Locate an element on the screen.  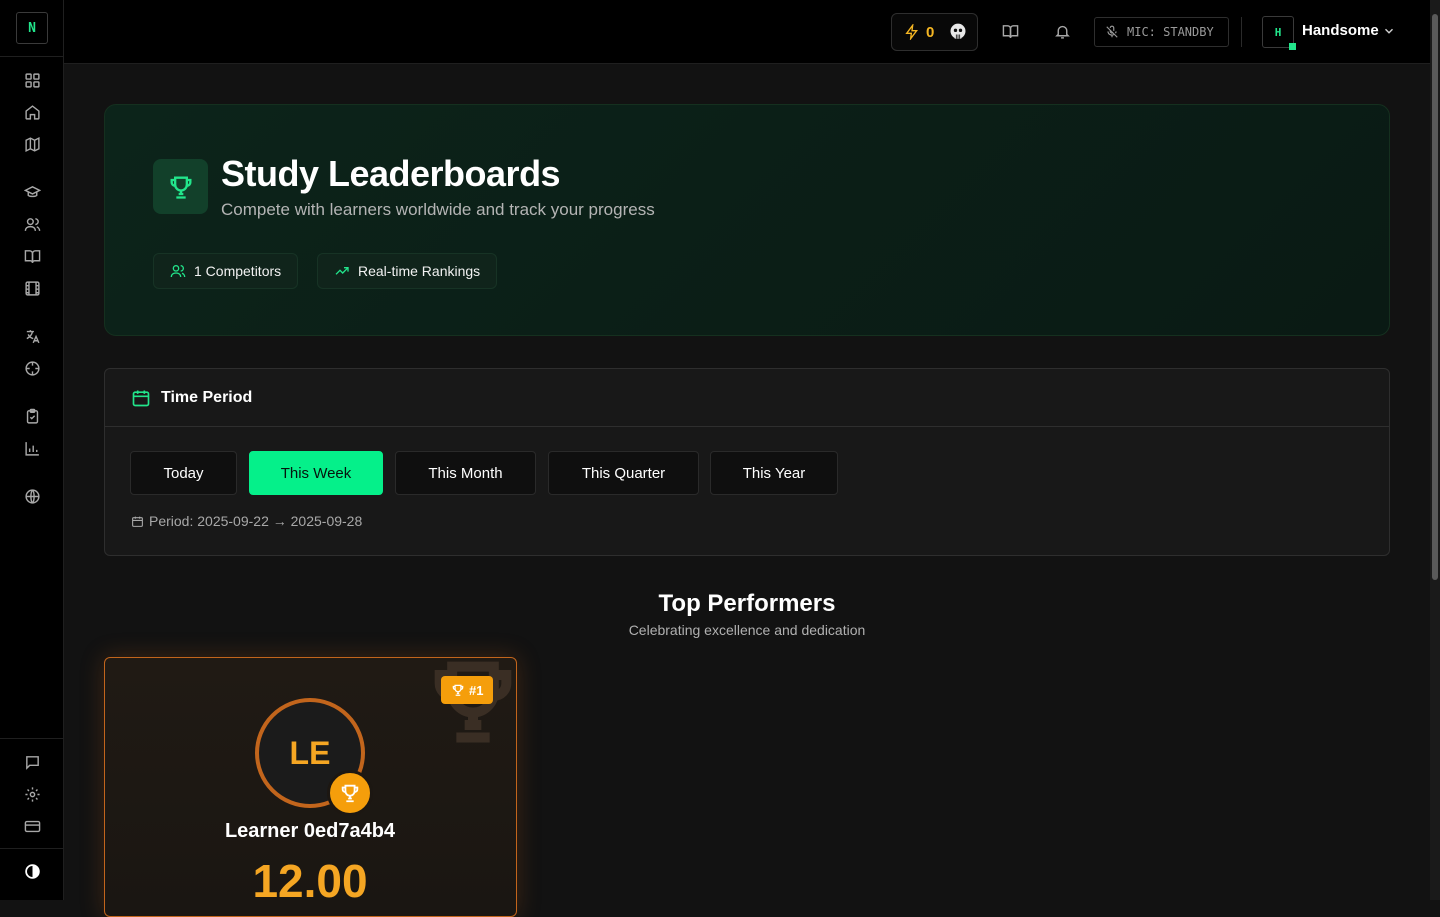
user-avatar: H is located at coordinates (1279, 33).